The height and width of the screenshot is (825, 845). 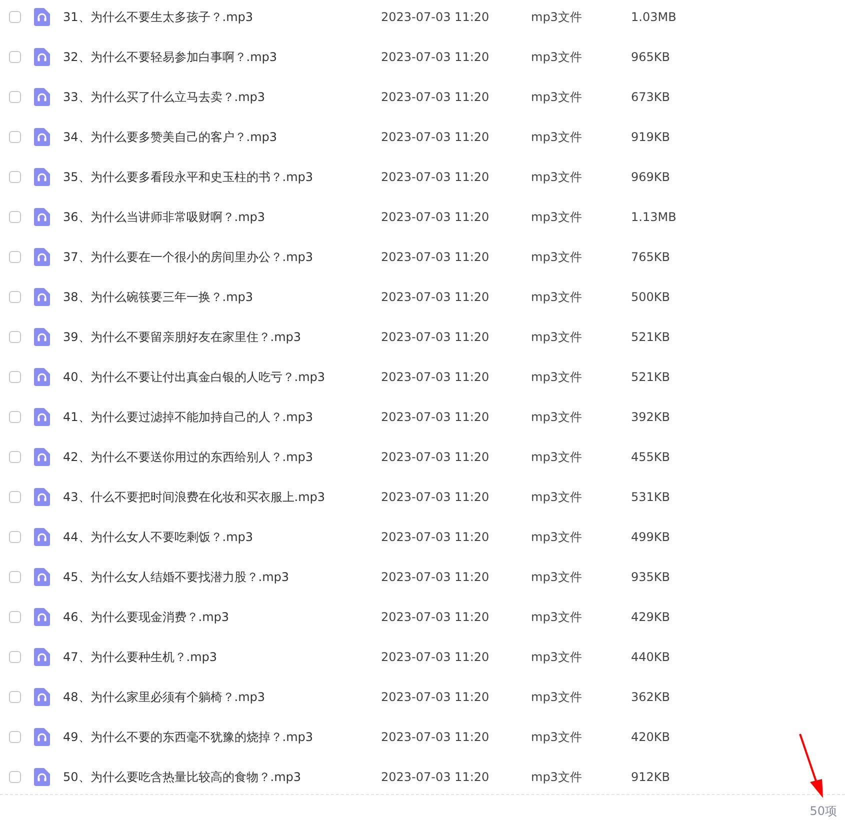 What do you see at coordinates (222, 97) in the screenshot?
I see `file-name: 33、为什么买了什么立马去卖？.mp3` at bounding box center [222, 97].